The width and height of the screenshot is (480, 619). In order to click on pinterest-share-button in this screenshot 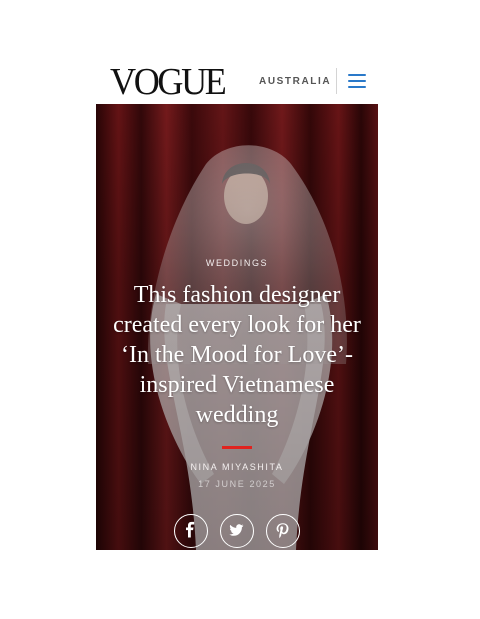, I will do `click(283, 531)`.